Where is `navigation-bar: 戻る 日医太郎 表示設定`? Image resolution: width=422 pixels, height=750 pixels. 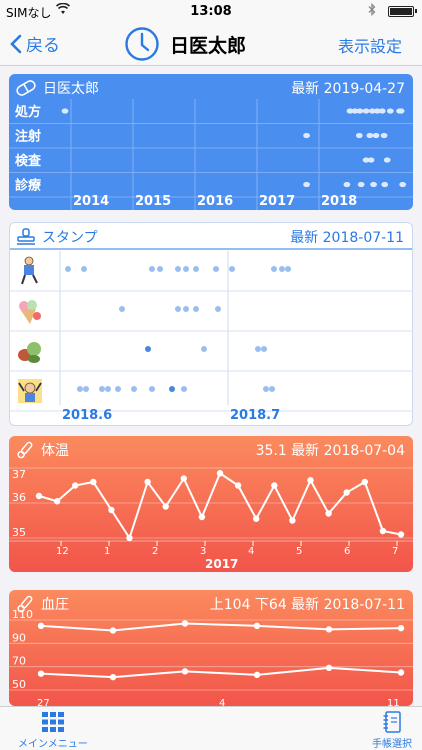
navigation-bar: 戻る 日医太郎 表示設定 is located at coordinates (211, 44).